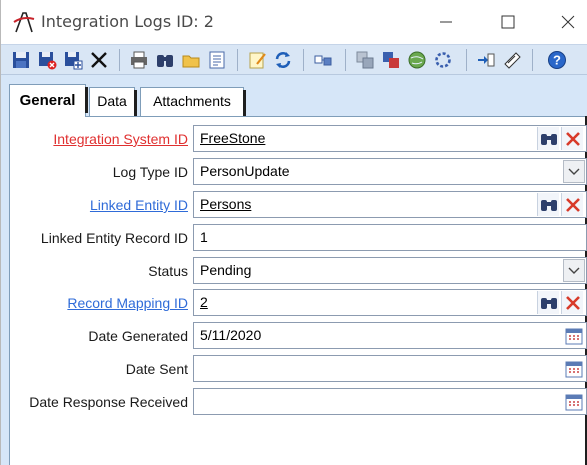  I want to click on toolbar: ?, so click(294, 59).